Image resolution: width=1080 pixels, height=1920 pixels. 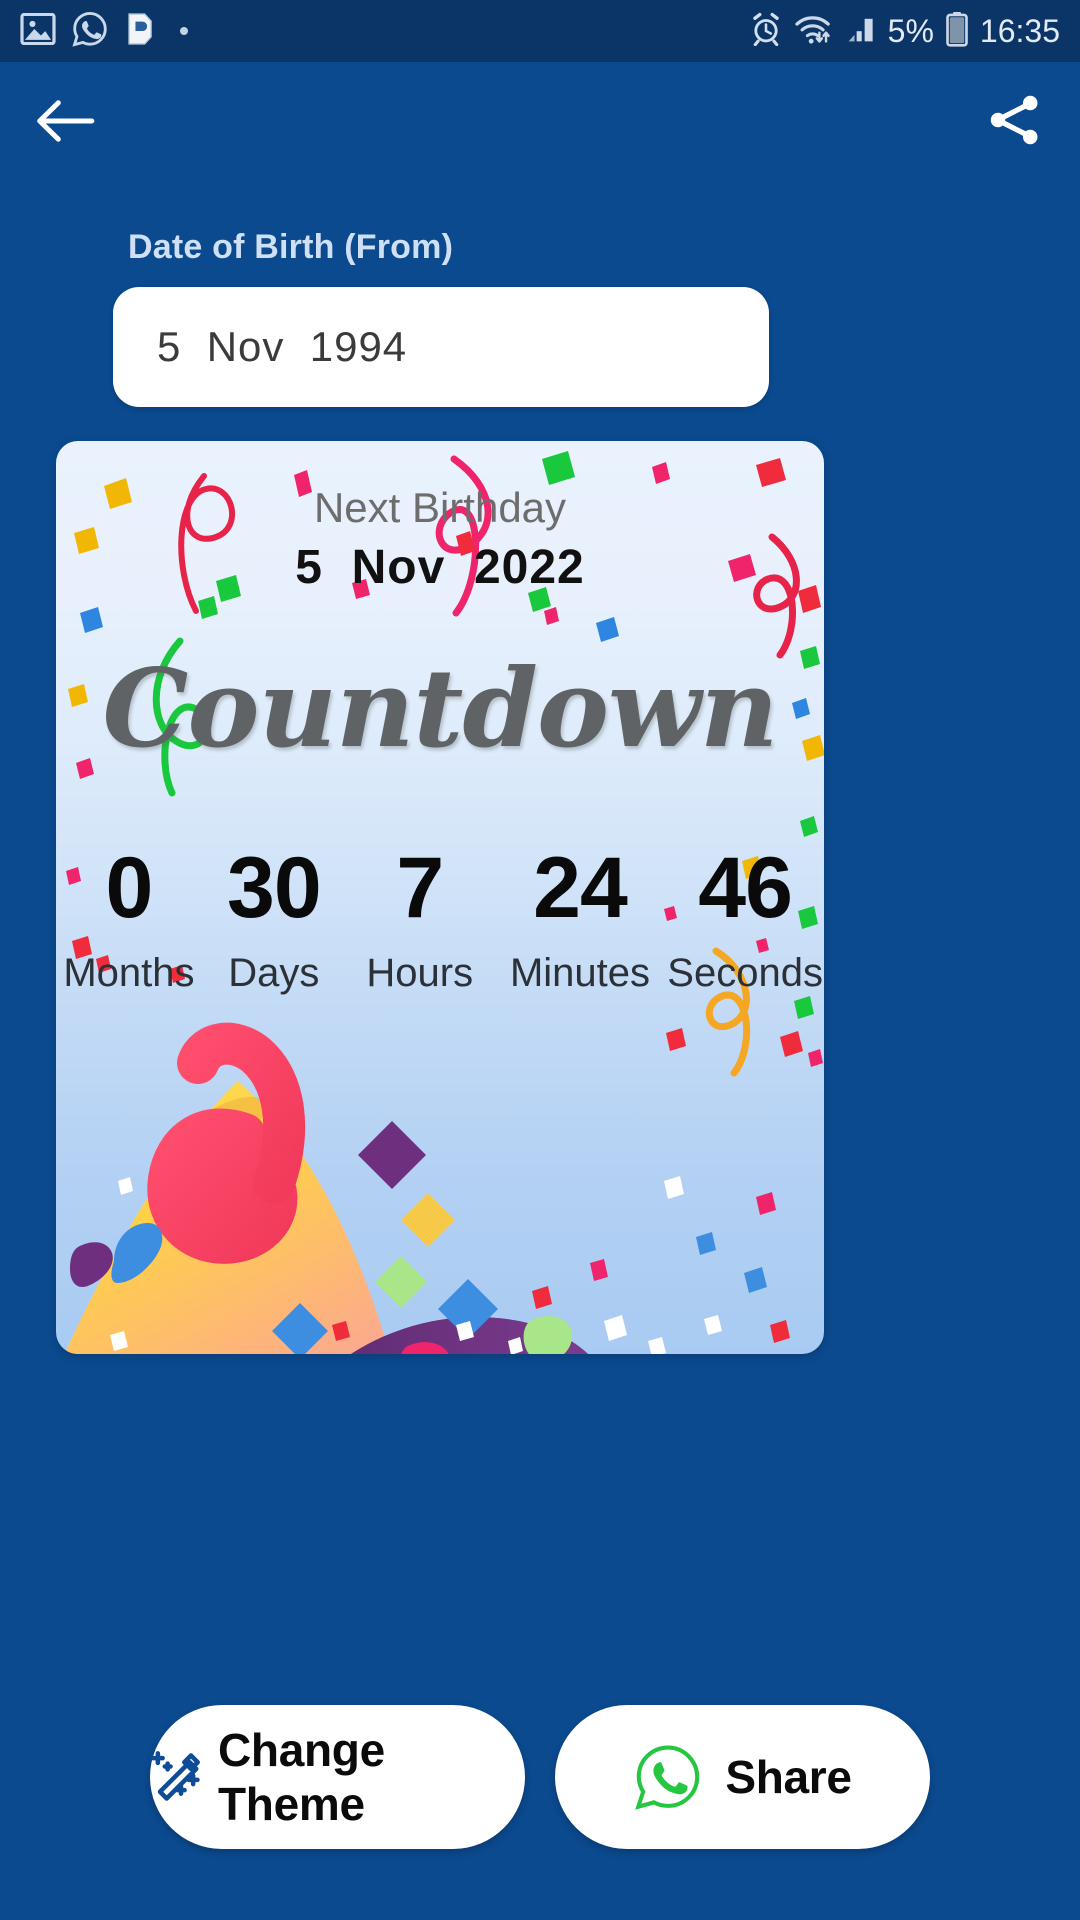 I want to click on share-icon, so click(x=1014, y=122).